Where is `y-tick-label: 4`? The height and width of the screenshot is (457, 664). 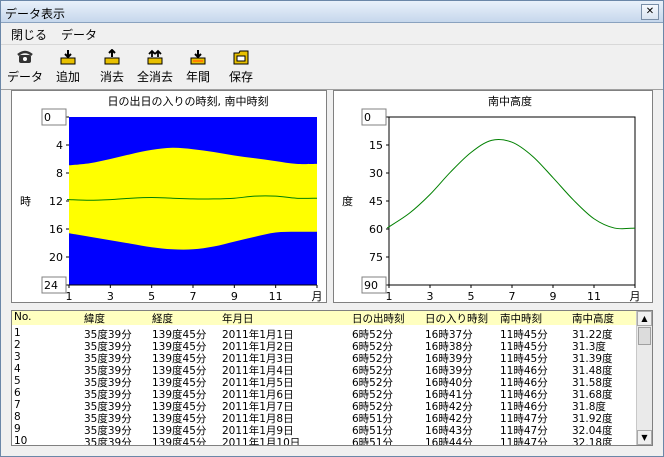 y-tick-label: 4 is located at coordinates (59, 145).